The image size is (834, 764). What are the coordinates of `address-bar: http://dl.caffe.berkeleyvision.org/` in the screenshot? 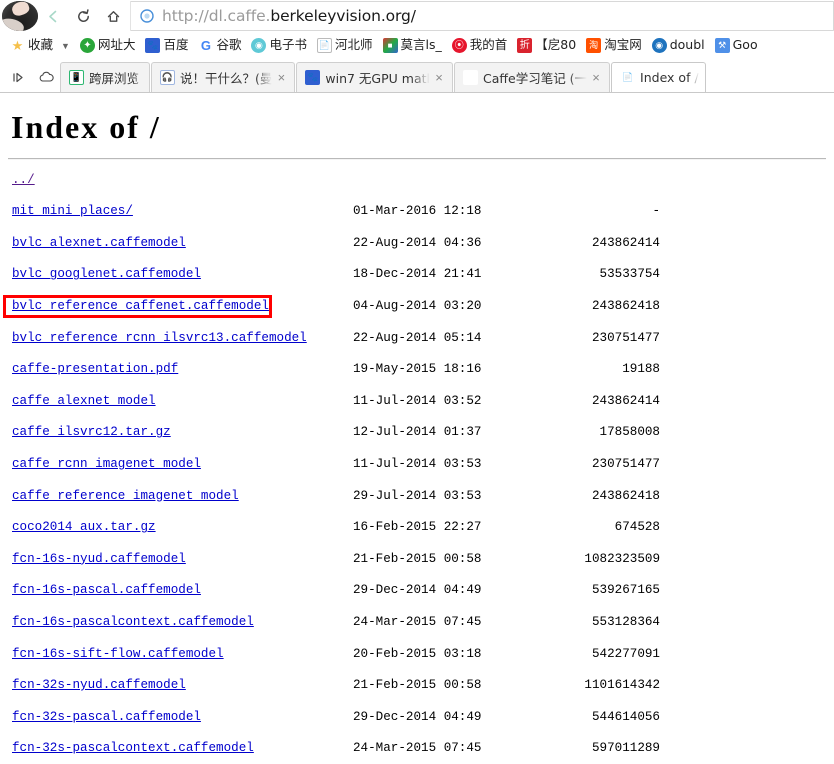 It's located at (482, 16).